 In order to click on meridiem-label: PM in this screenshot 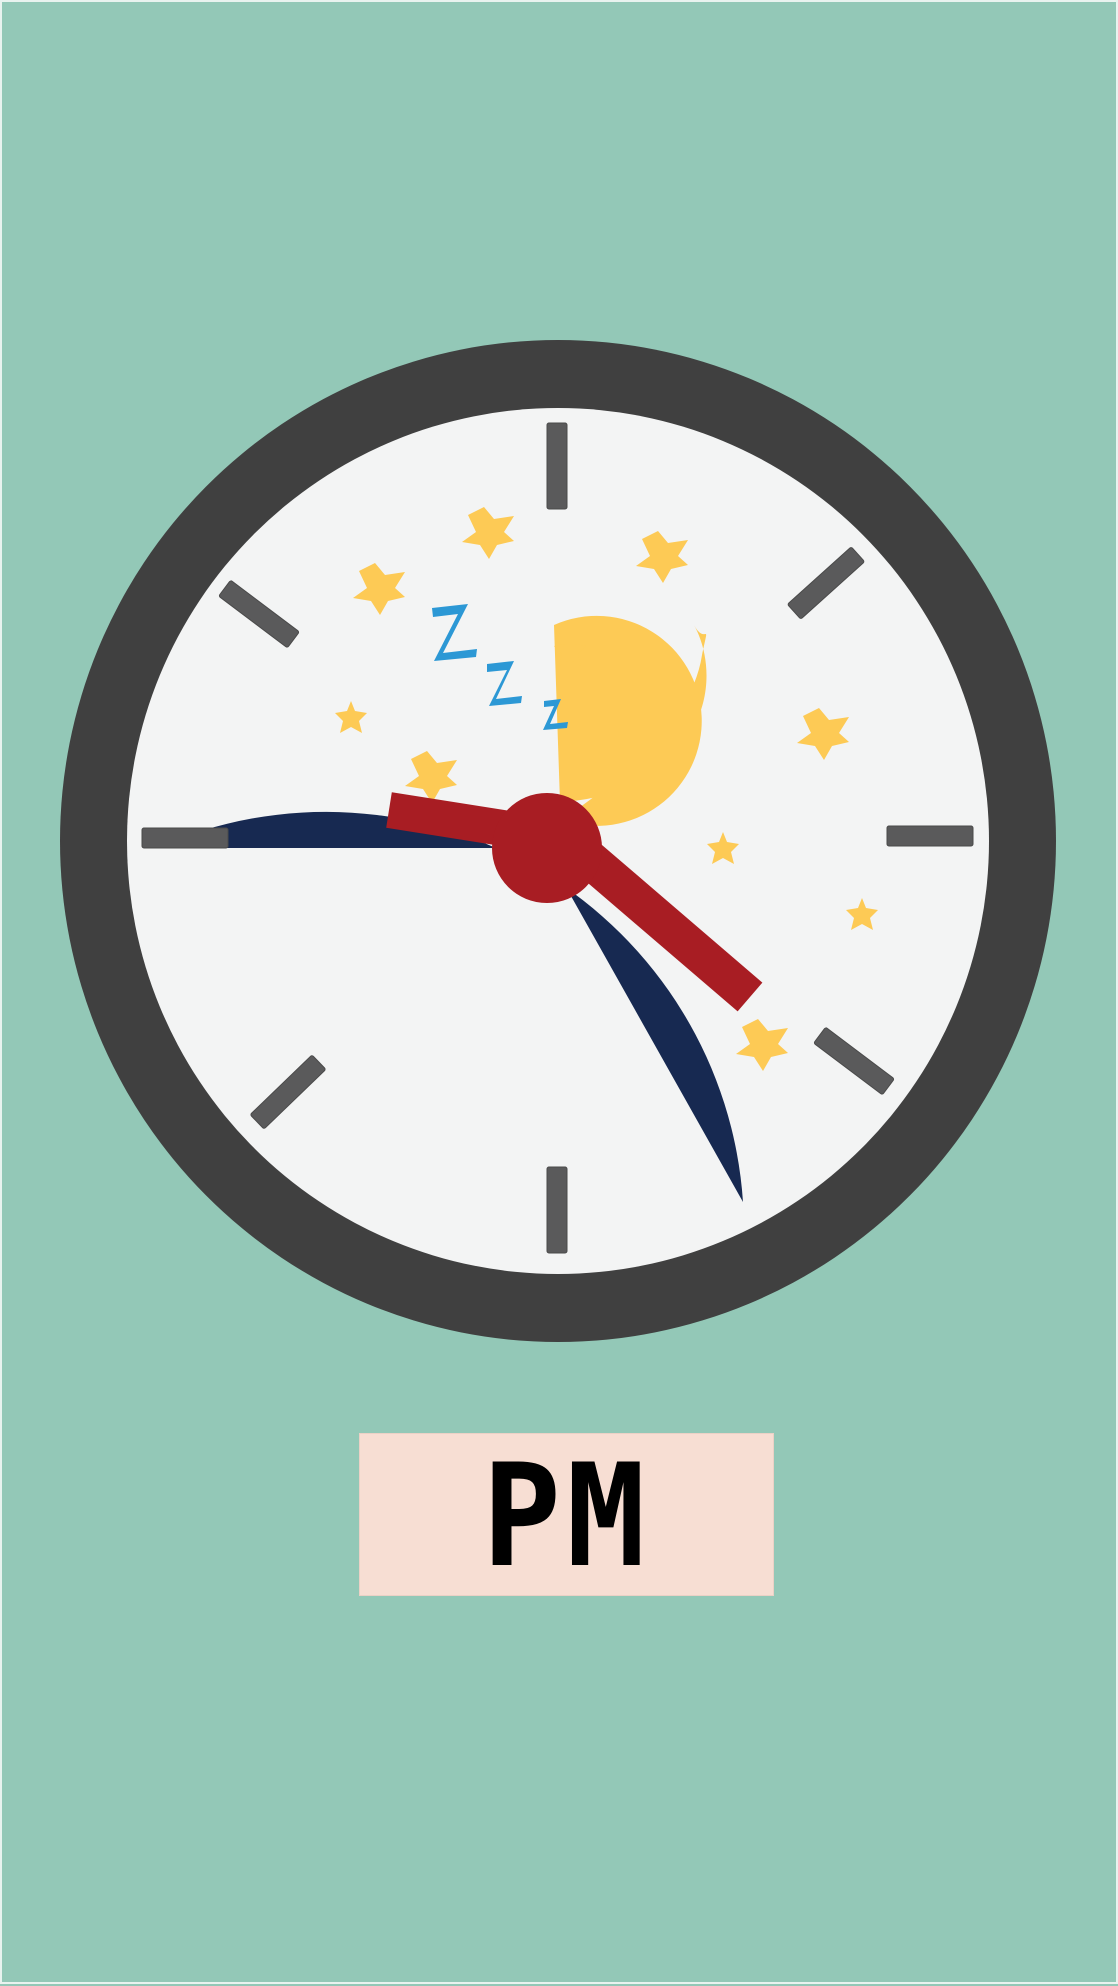, I will do `click(566, 1516)`.